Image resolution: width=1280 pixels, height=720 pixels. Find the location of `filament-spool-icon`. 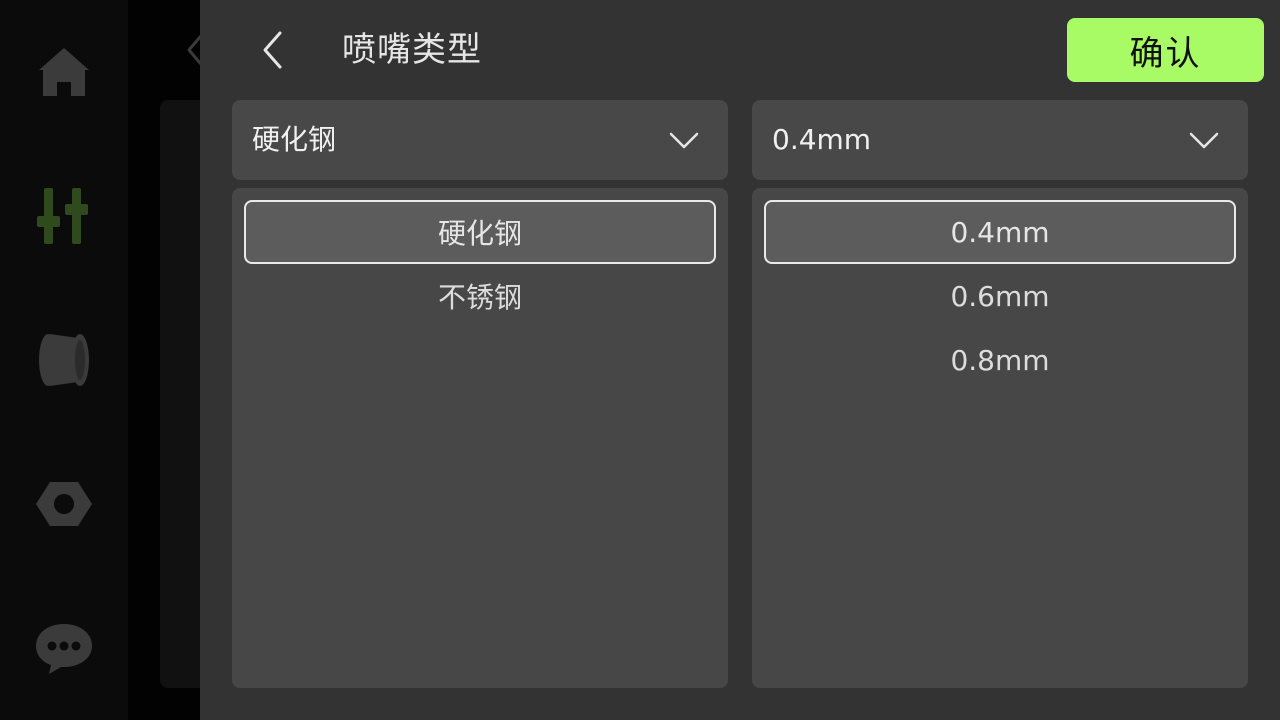

filament-spool-icon is located at coordinates (64, 360).